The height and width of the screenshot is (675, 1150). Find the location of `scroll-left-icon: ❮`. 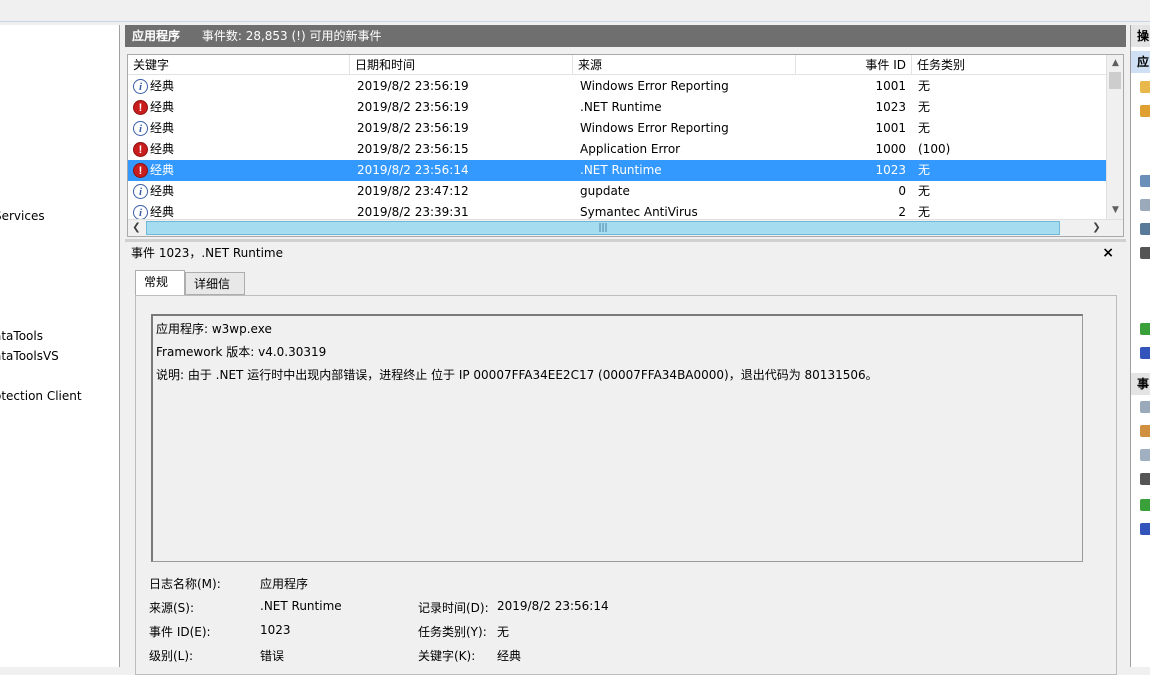

scroll-left-icon: ❮ is located at coordinates (136, 228).